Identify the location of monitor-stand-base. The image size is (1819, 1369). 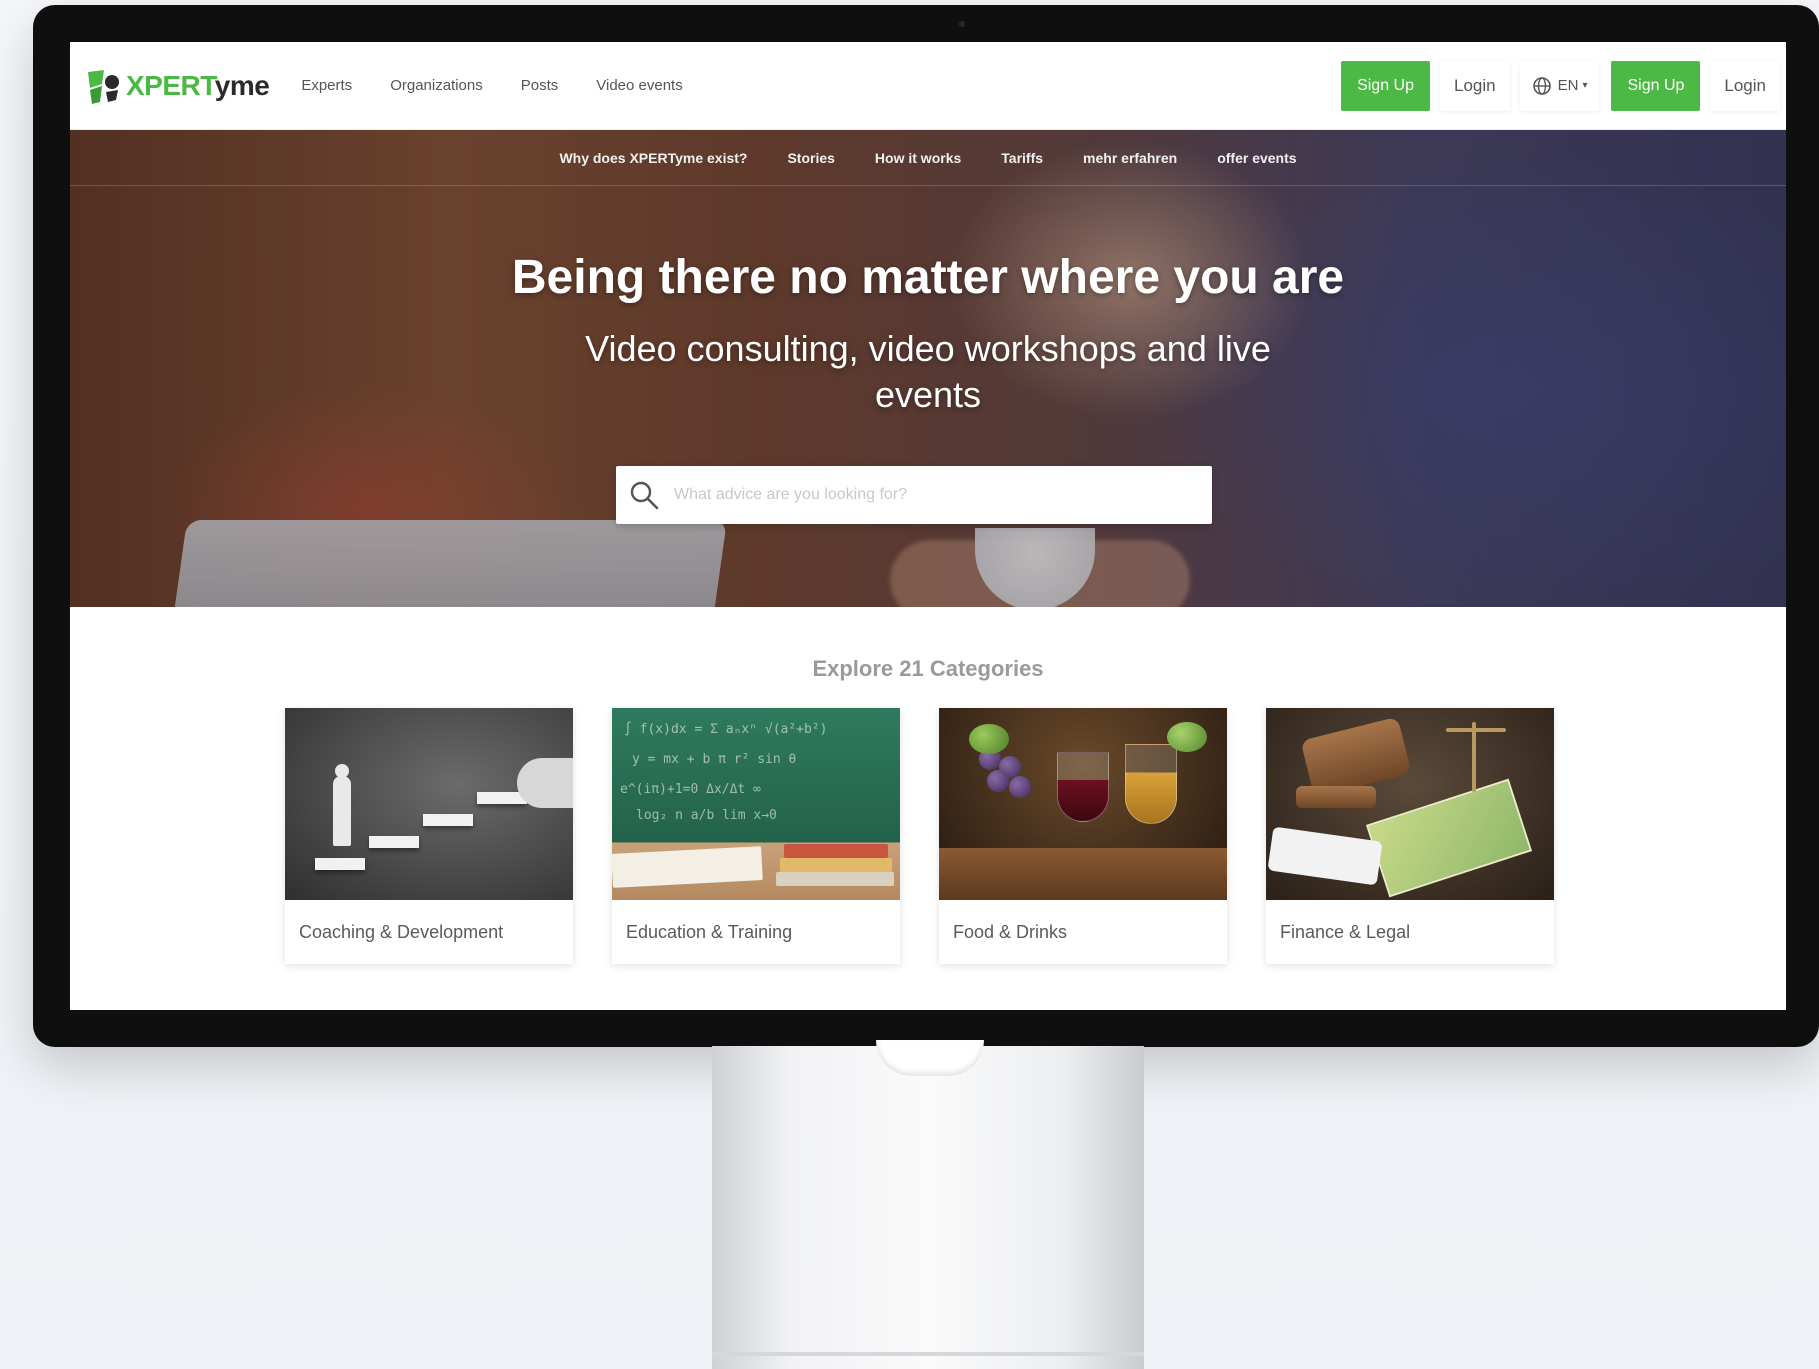
(928, 1354).